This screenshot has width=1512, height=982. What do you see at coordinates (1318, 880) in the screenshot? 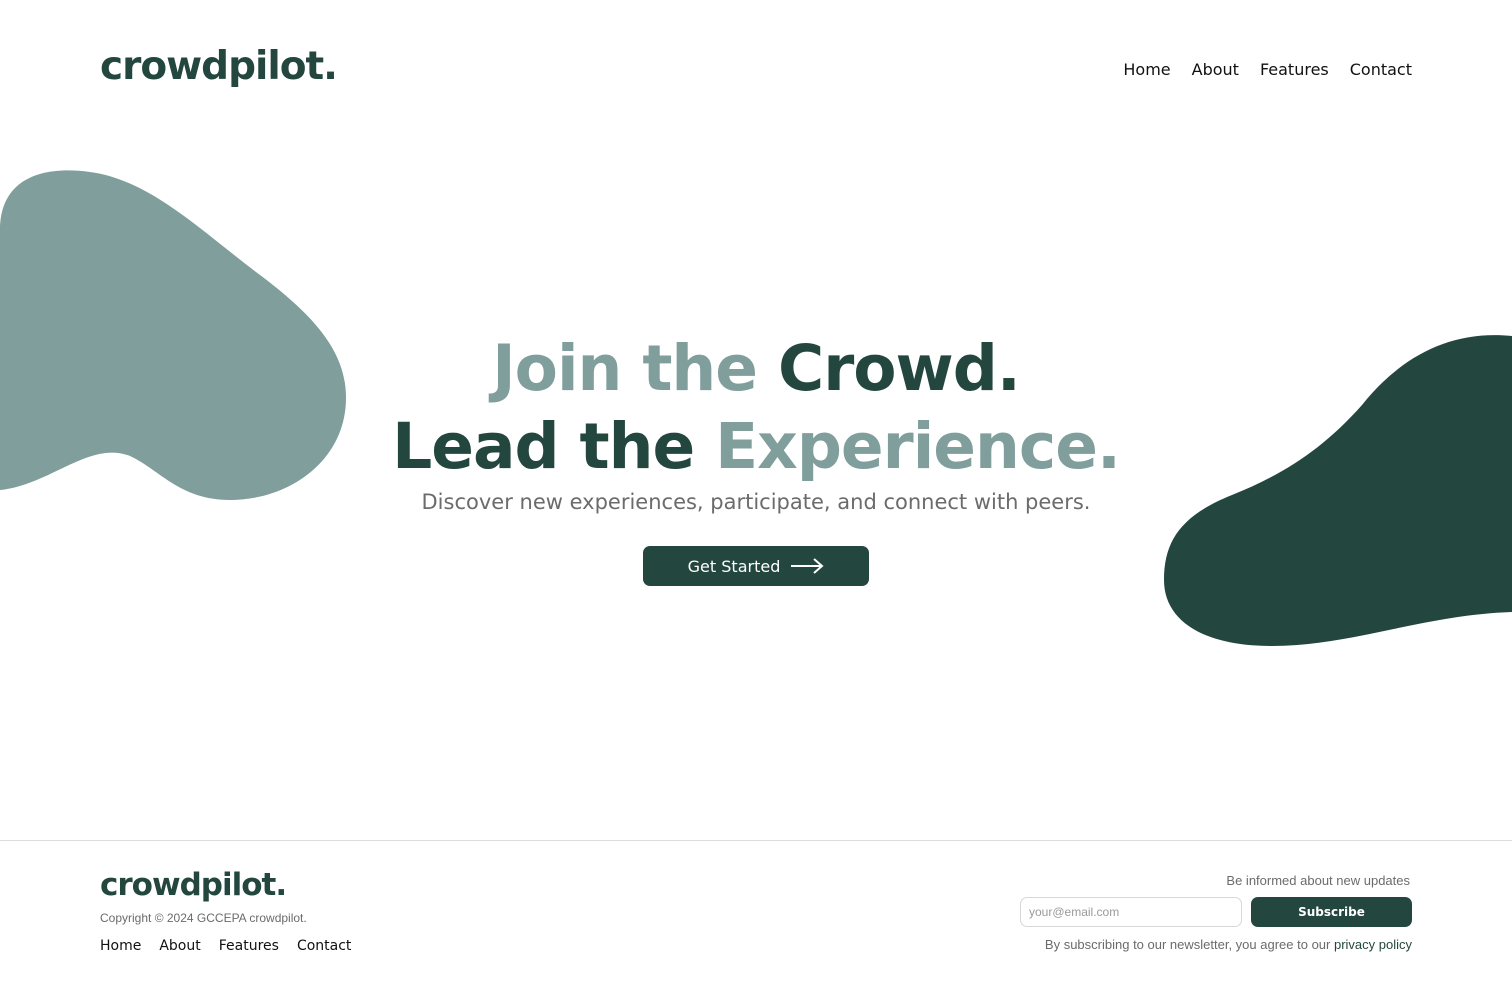
I see `newsletter-label: Be informed about new updates` at bounding box center [1318, 880].